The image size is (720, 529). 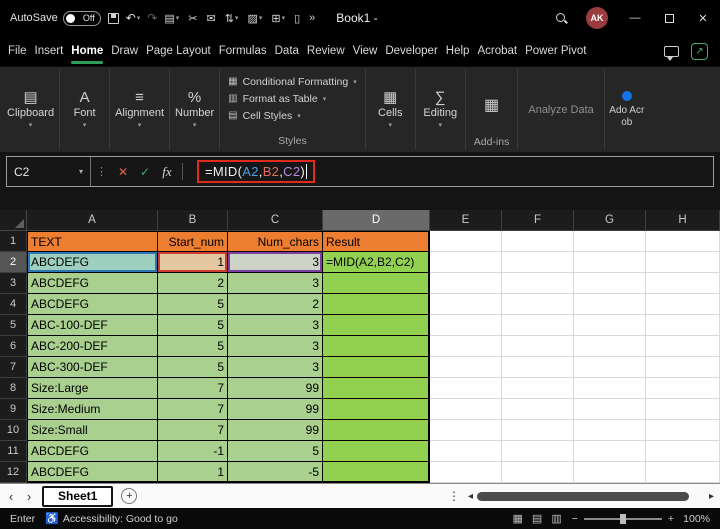 I want to click on cell-e3, so click(x=466, y=283).